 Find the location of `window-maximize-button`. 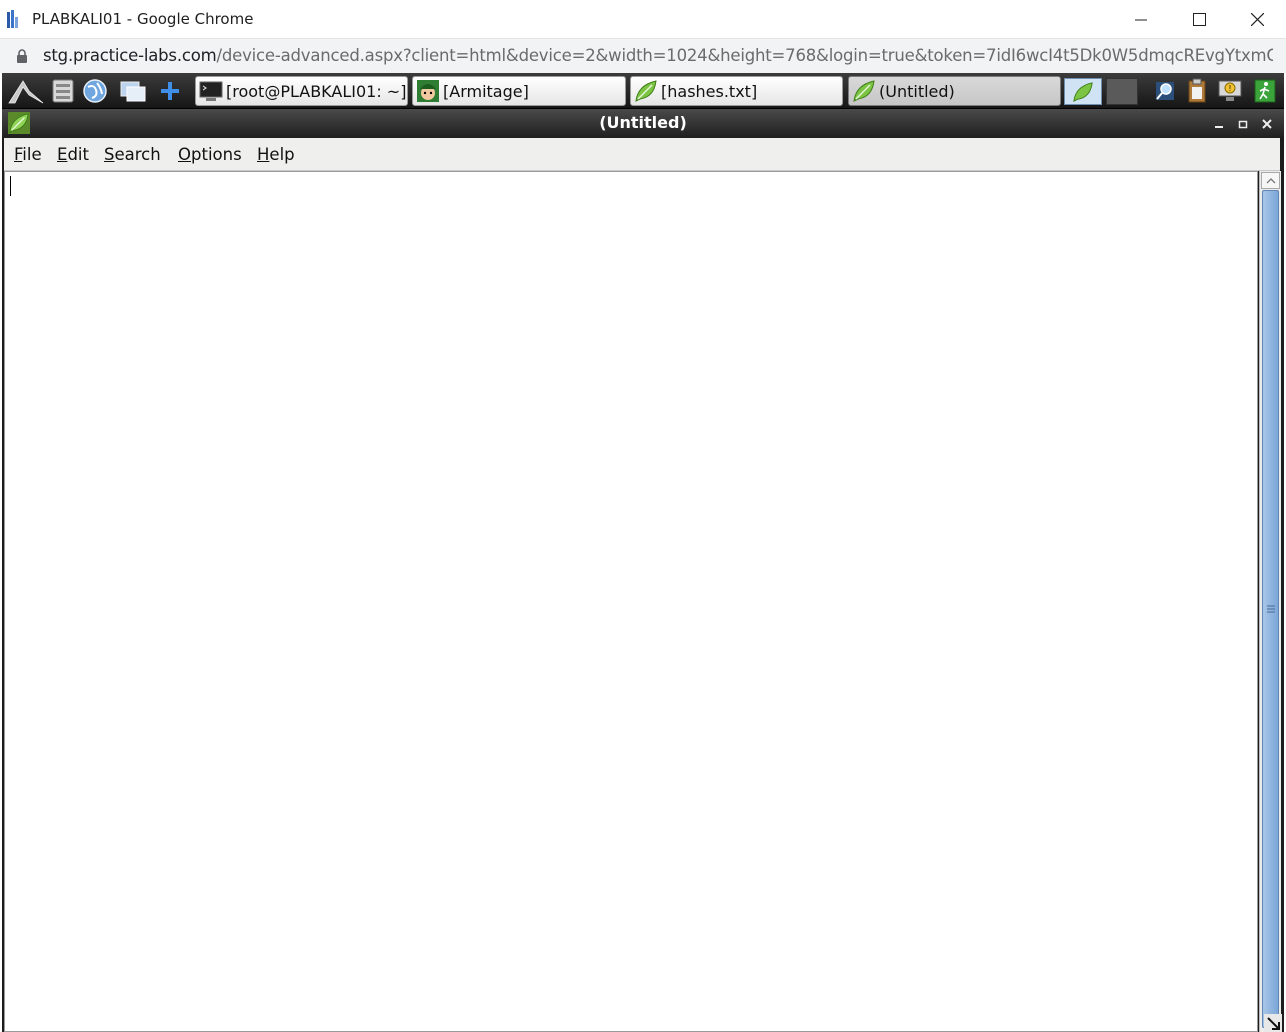

window-maximize-button is located at coordinates (1243, 124).